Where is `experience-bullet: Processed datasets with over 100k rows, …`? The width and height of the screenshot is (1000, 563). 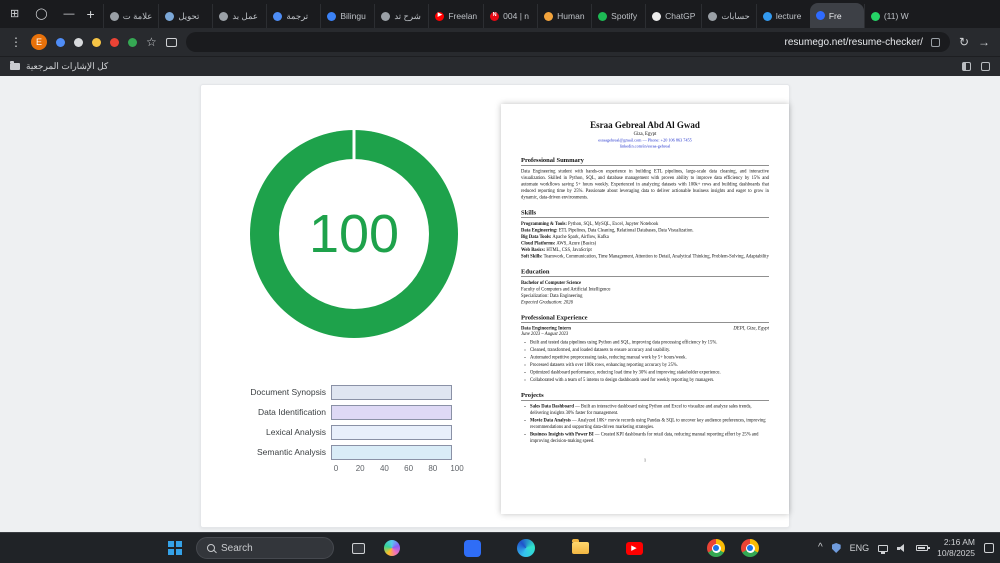
experience-bullet: Processed datasets with over 100k rows, … is located at coordinates (649, 365).